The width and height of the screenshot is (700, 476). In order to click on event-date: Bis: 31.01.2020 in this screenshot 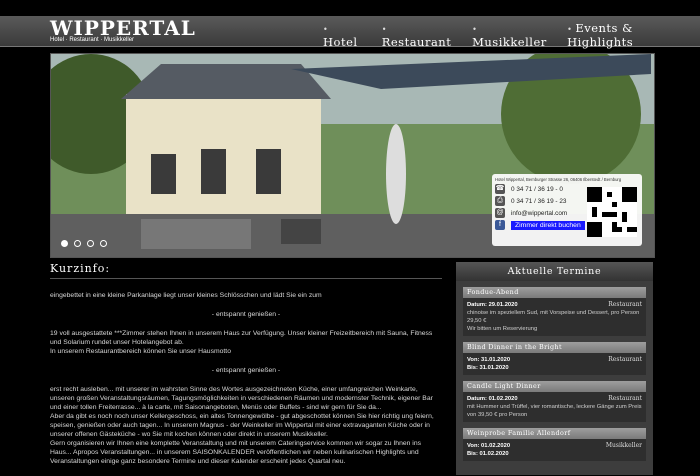, I will do `click(488, 368)`.